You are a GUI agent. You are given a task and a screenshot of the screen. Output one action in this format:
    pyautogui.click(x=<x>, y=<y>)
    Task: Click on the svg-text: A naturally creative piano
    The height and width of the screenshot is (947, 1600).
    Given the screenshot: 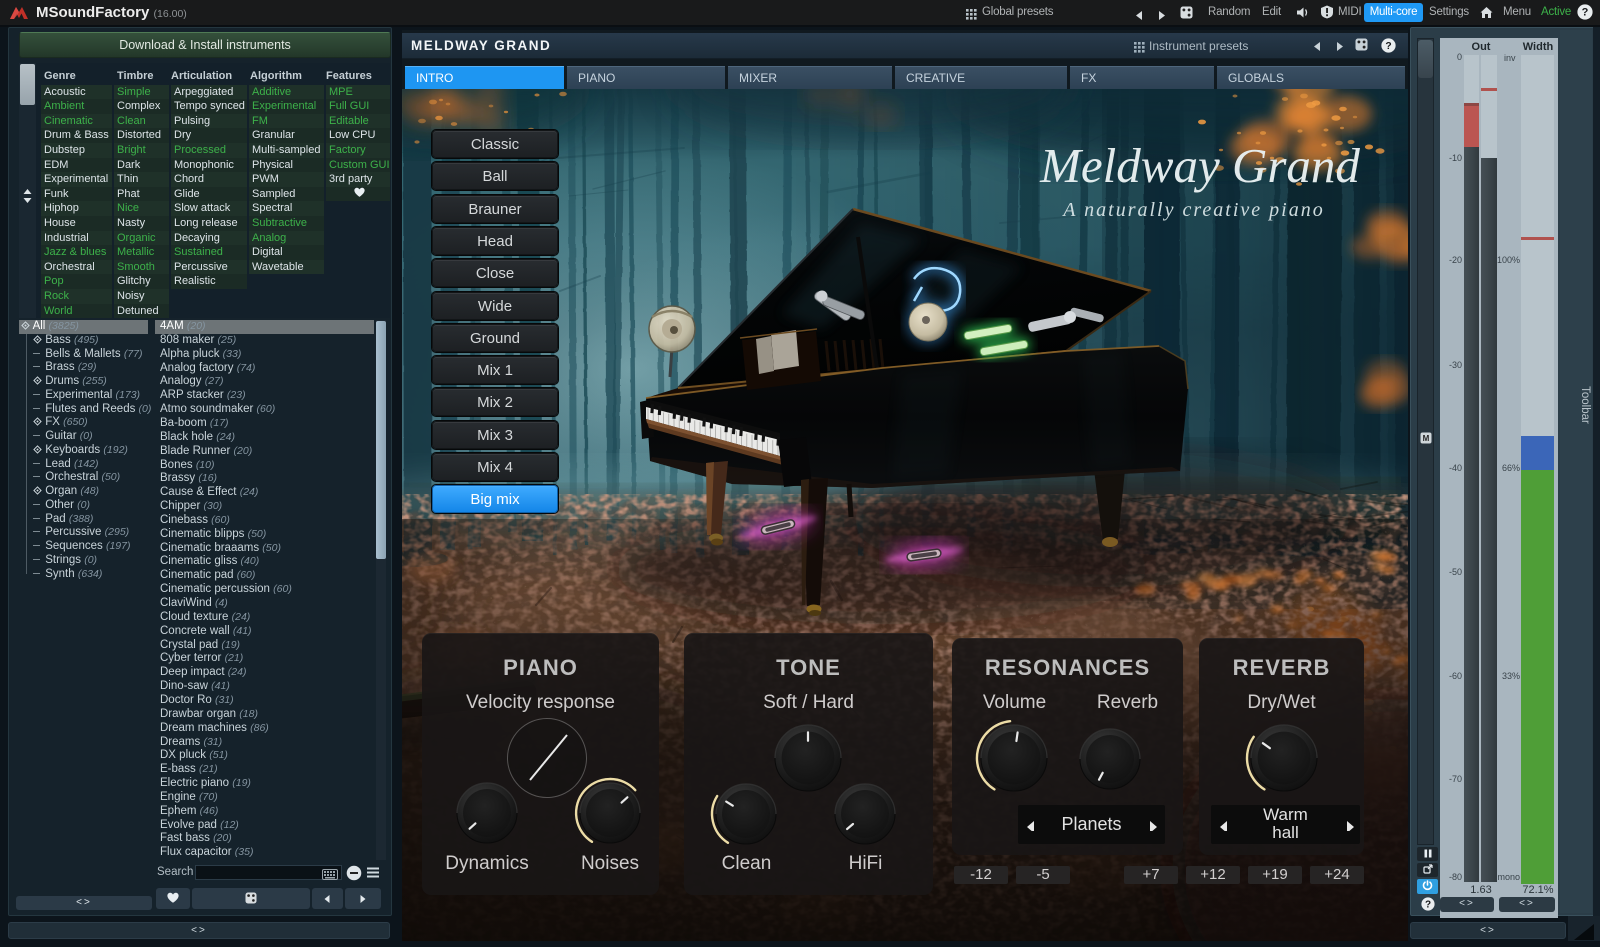 What is the action you would take?
    pyautogui.click(x=1192, y=210)
    